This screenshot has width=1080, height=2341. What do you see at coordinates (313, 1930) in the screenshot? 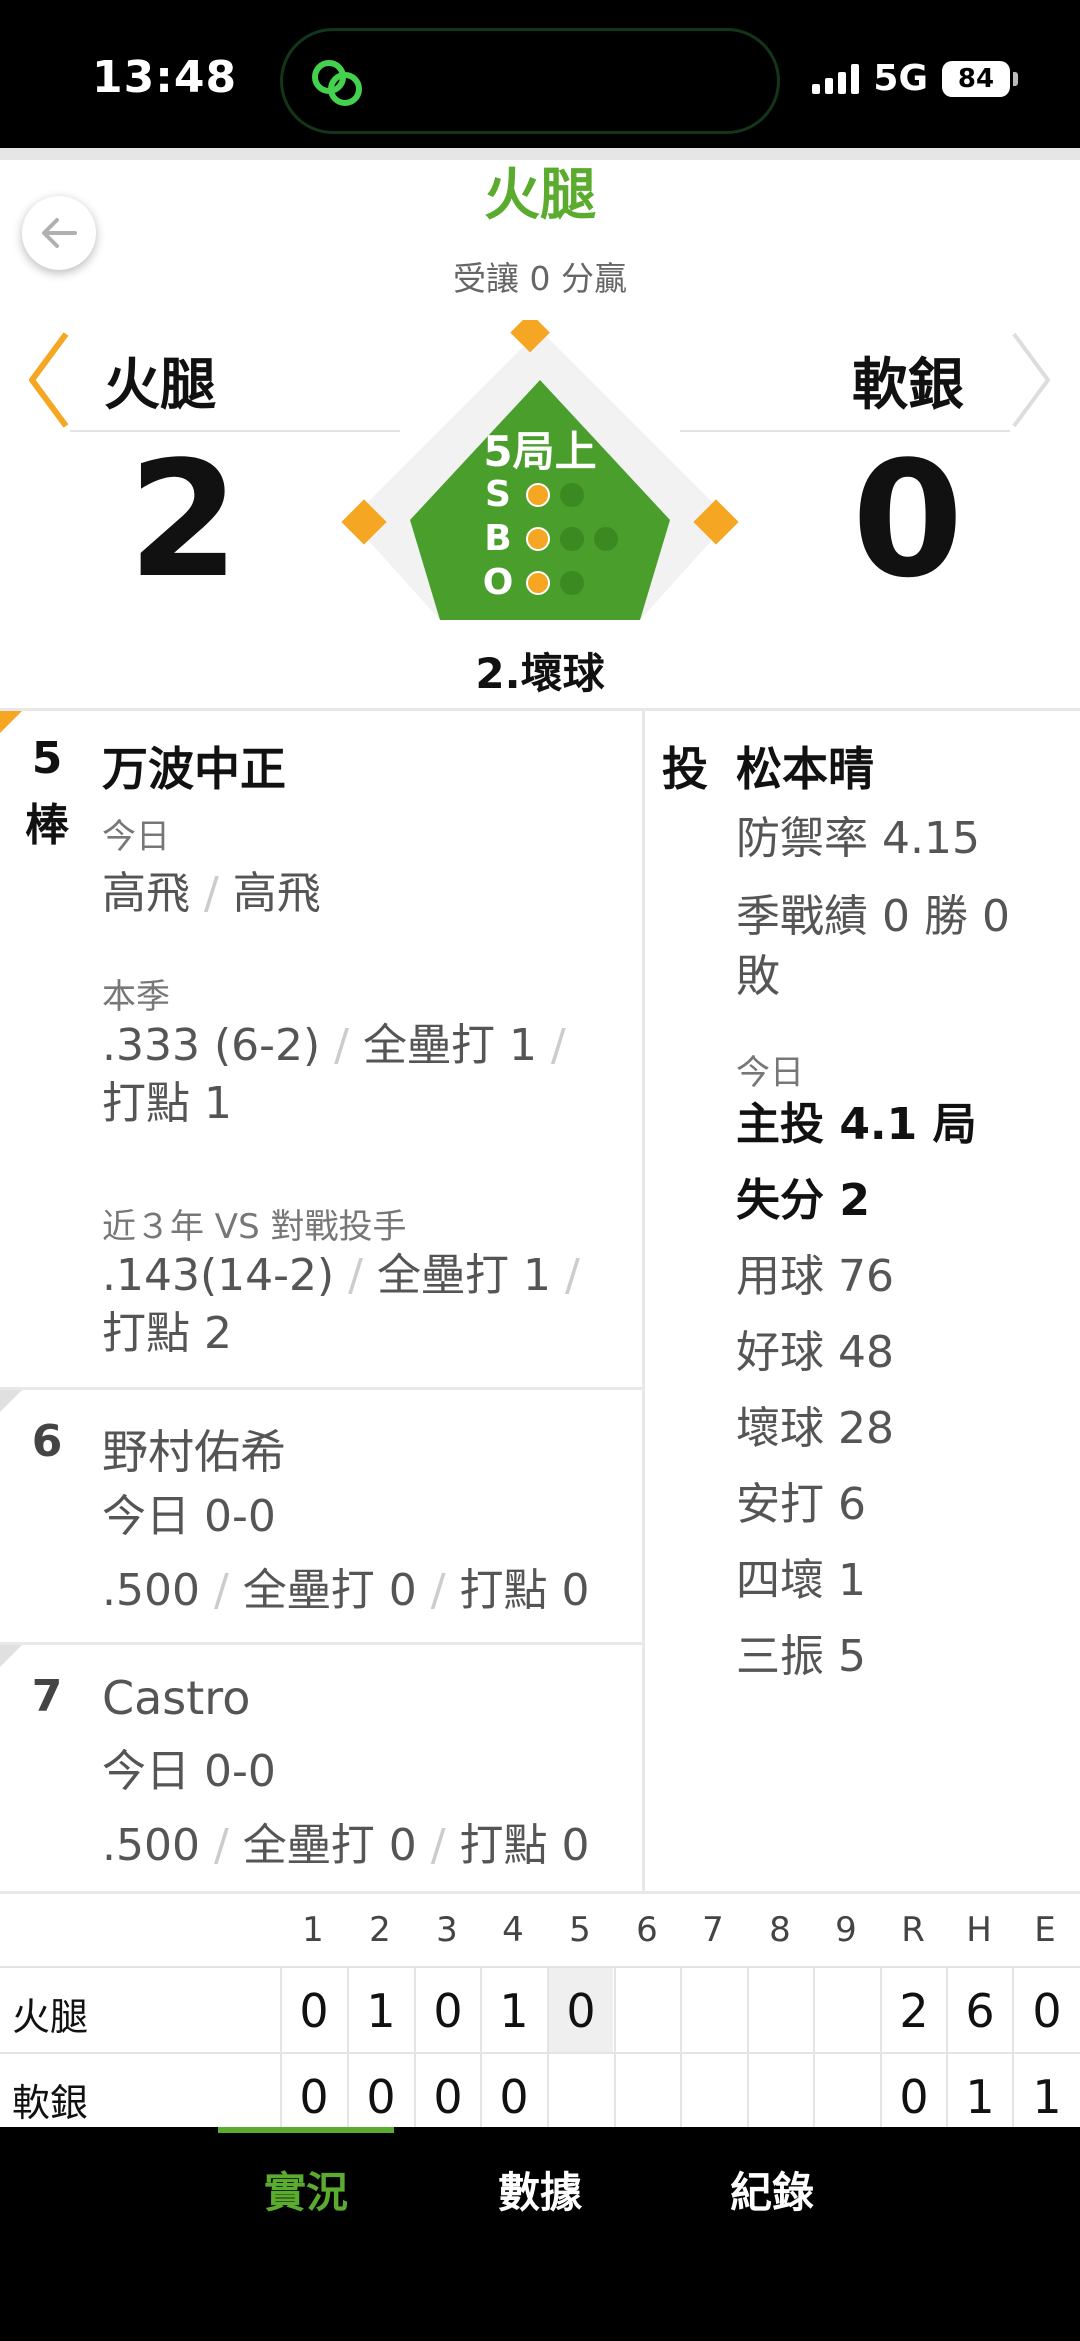
I see `linescore-col-header: 1` at bounding box center [313, 1930].